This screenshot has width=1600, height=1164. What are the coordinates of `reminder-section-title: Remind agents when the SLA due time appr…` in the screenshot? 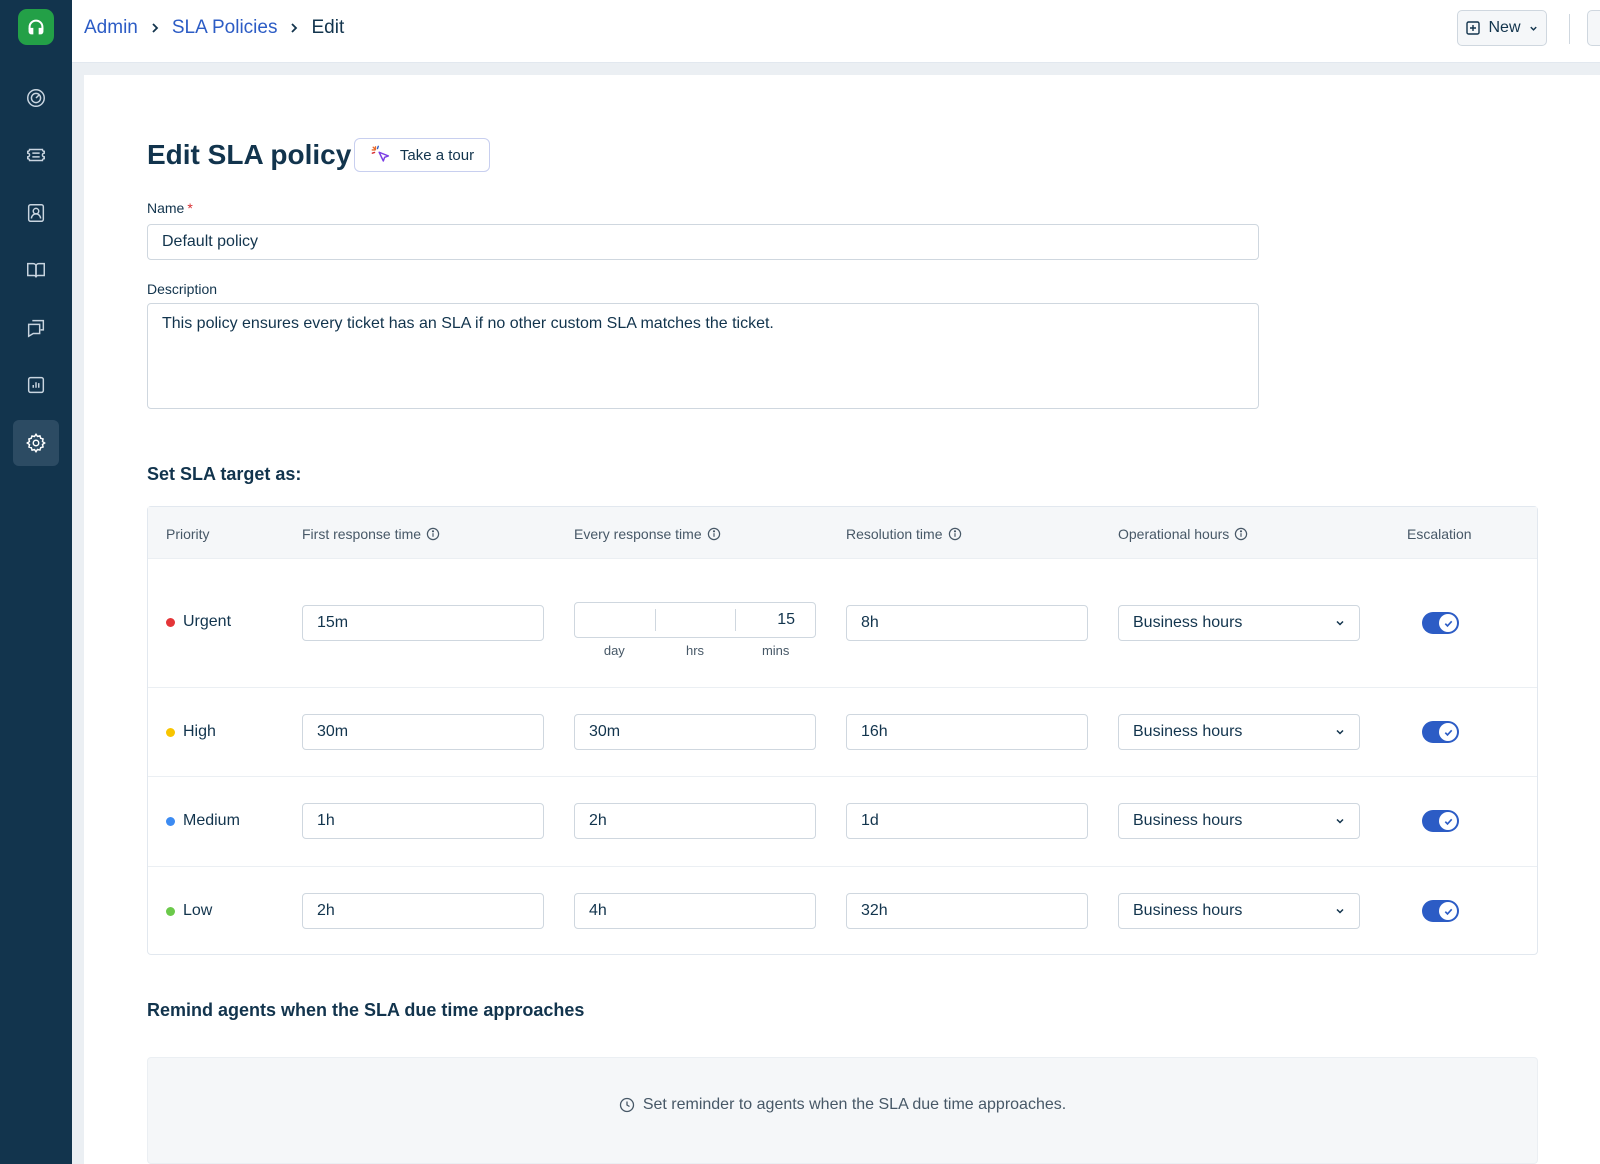 It's located at (366, 1010).